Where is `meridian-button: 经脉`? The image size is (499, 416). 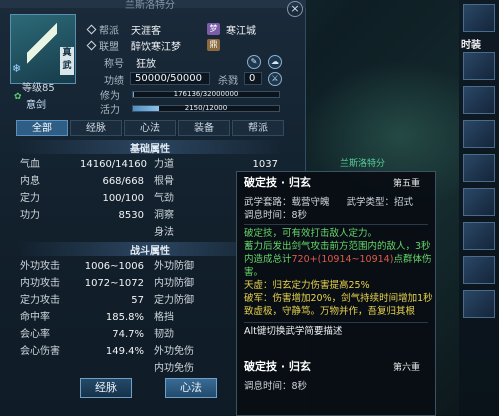
meridian-button: 经脉 is located at coordinates (106, 388).